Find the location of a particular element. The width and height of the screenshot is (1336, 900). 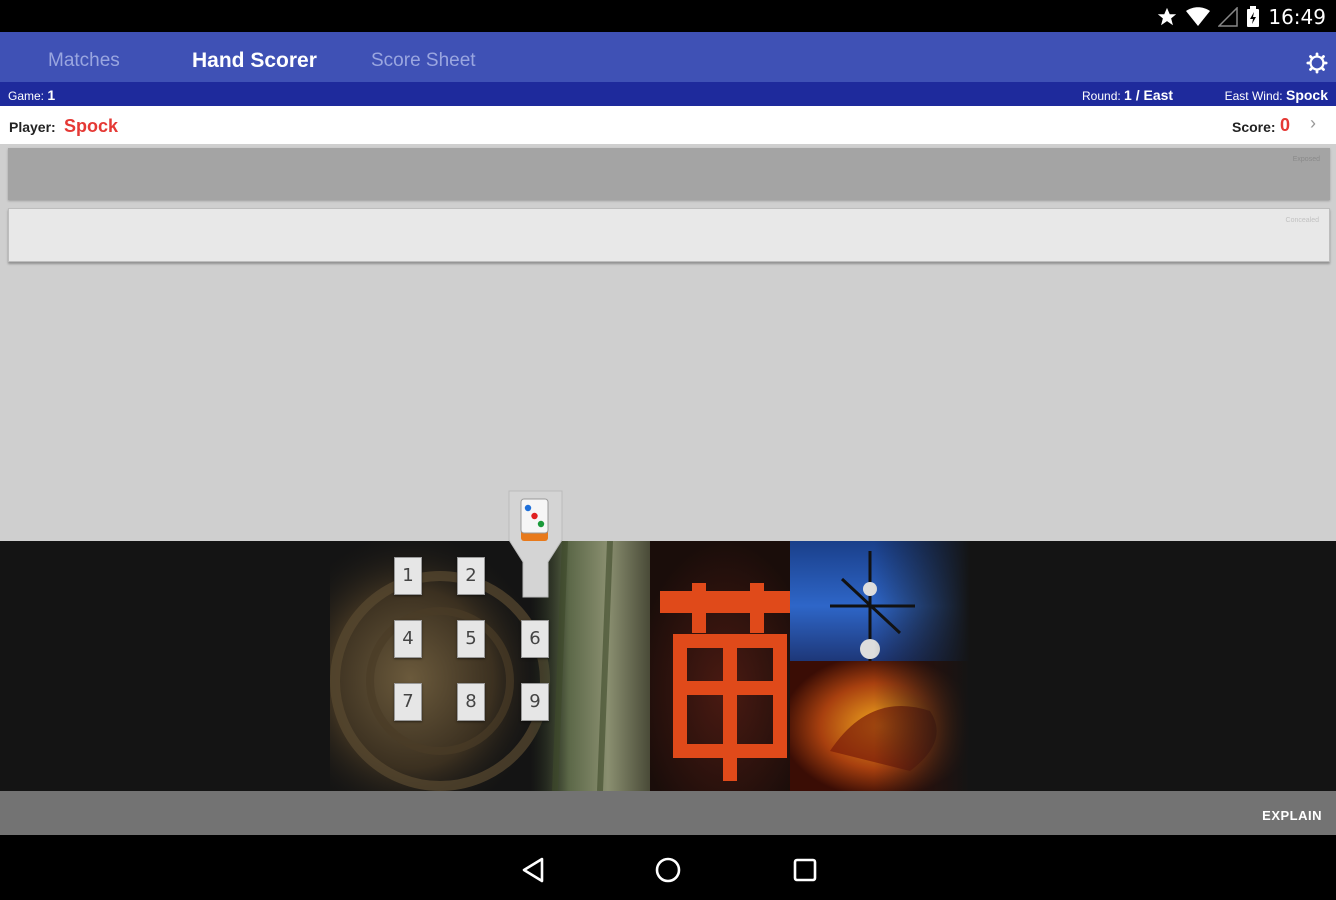

wifi-icon is located at coordinates (1198, 16).